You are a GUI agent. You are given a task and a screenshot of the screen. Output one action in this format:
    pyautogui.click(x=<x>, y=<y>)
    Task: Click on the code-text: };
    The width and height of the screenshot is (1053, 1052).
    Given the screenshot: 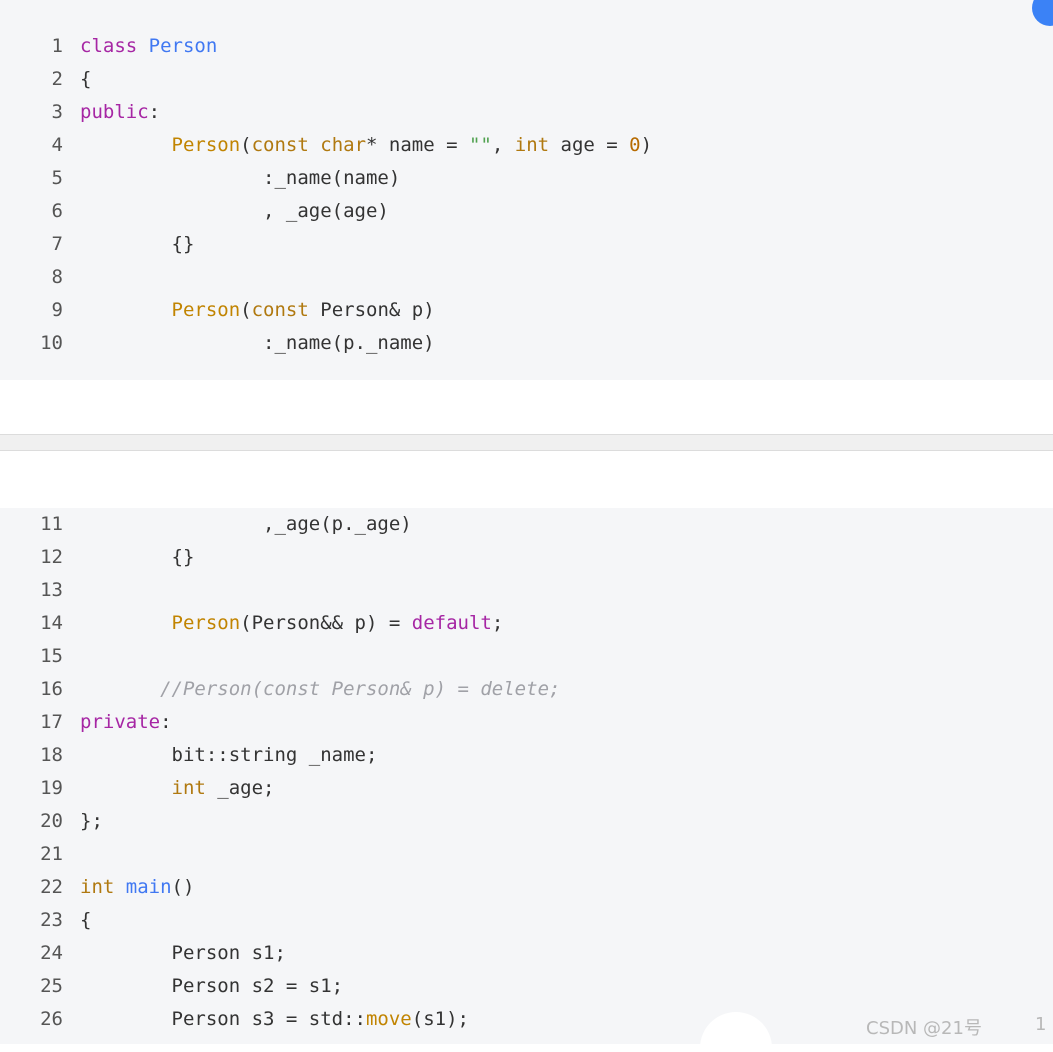 What is the action you would take?
    pyautogui.click(x=91, y=821)
    